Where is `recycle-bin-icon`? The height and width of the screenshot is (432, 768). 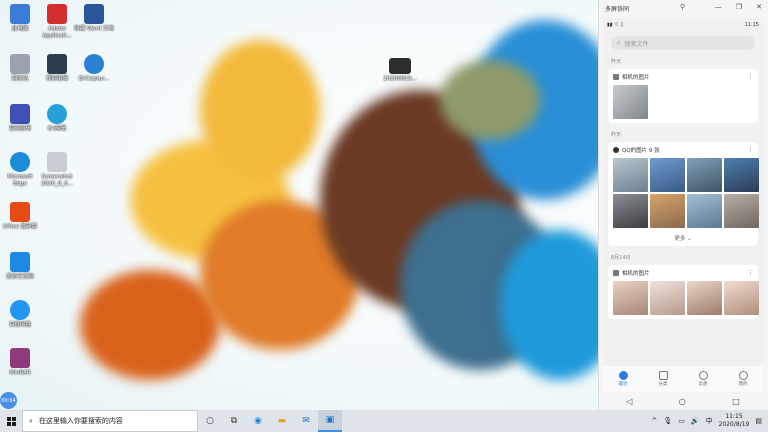
recycle-bin-icon is located at coordinates (20, 64).